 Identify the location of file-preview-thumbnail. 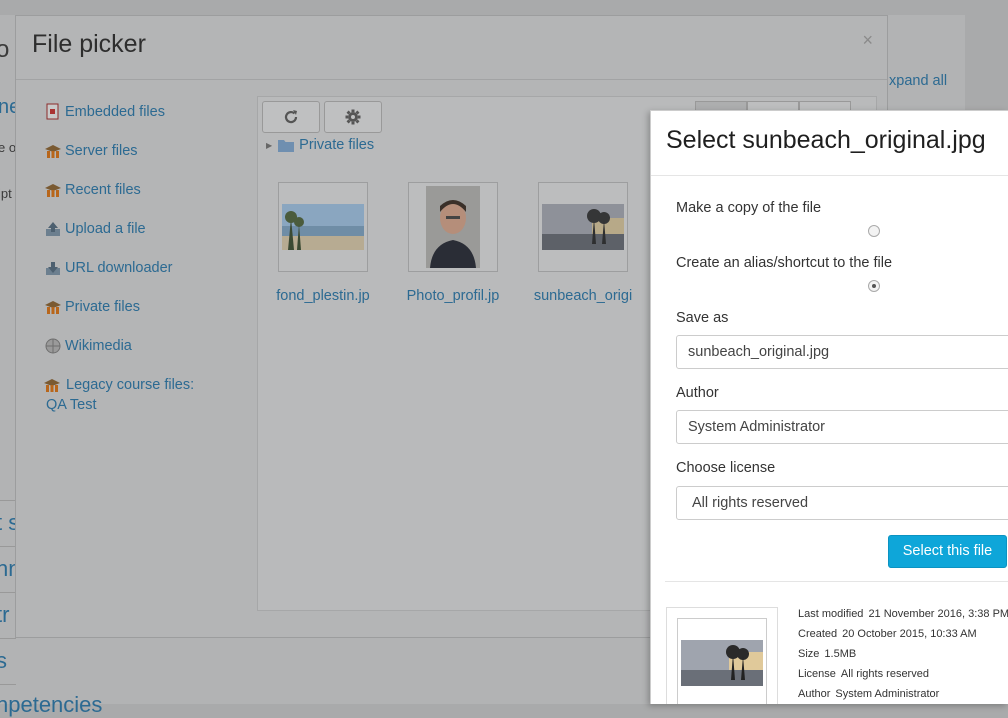
(722, 661).